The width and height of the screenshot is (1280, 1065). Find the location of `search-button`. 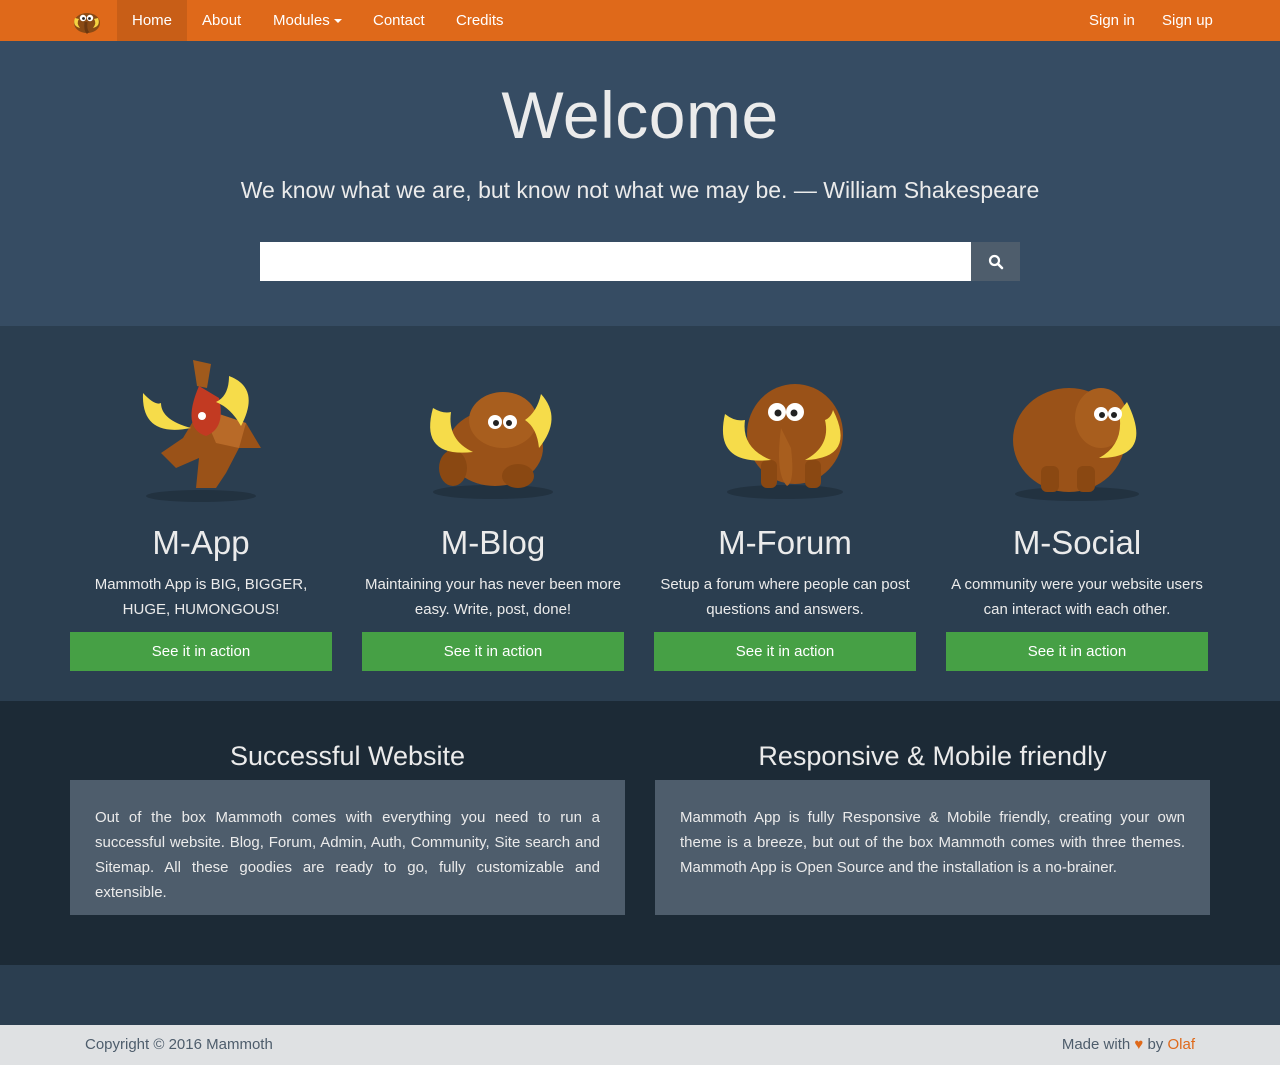

search-button is located at coordinates (995, 261).